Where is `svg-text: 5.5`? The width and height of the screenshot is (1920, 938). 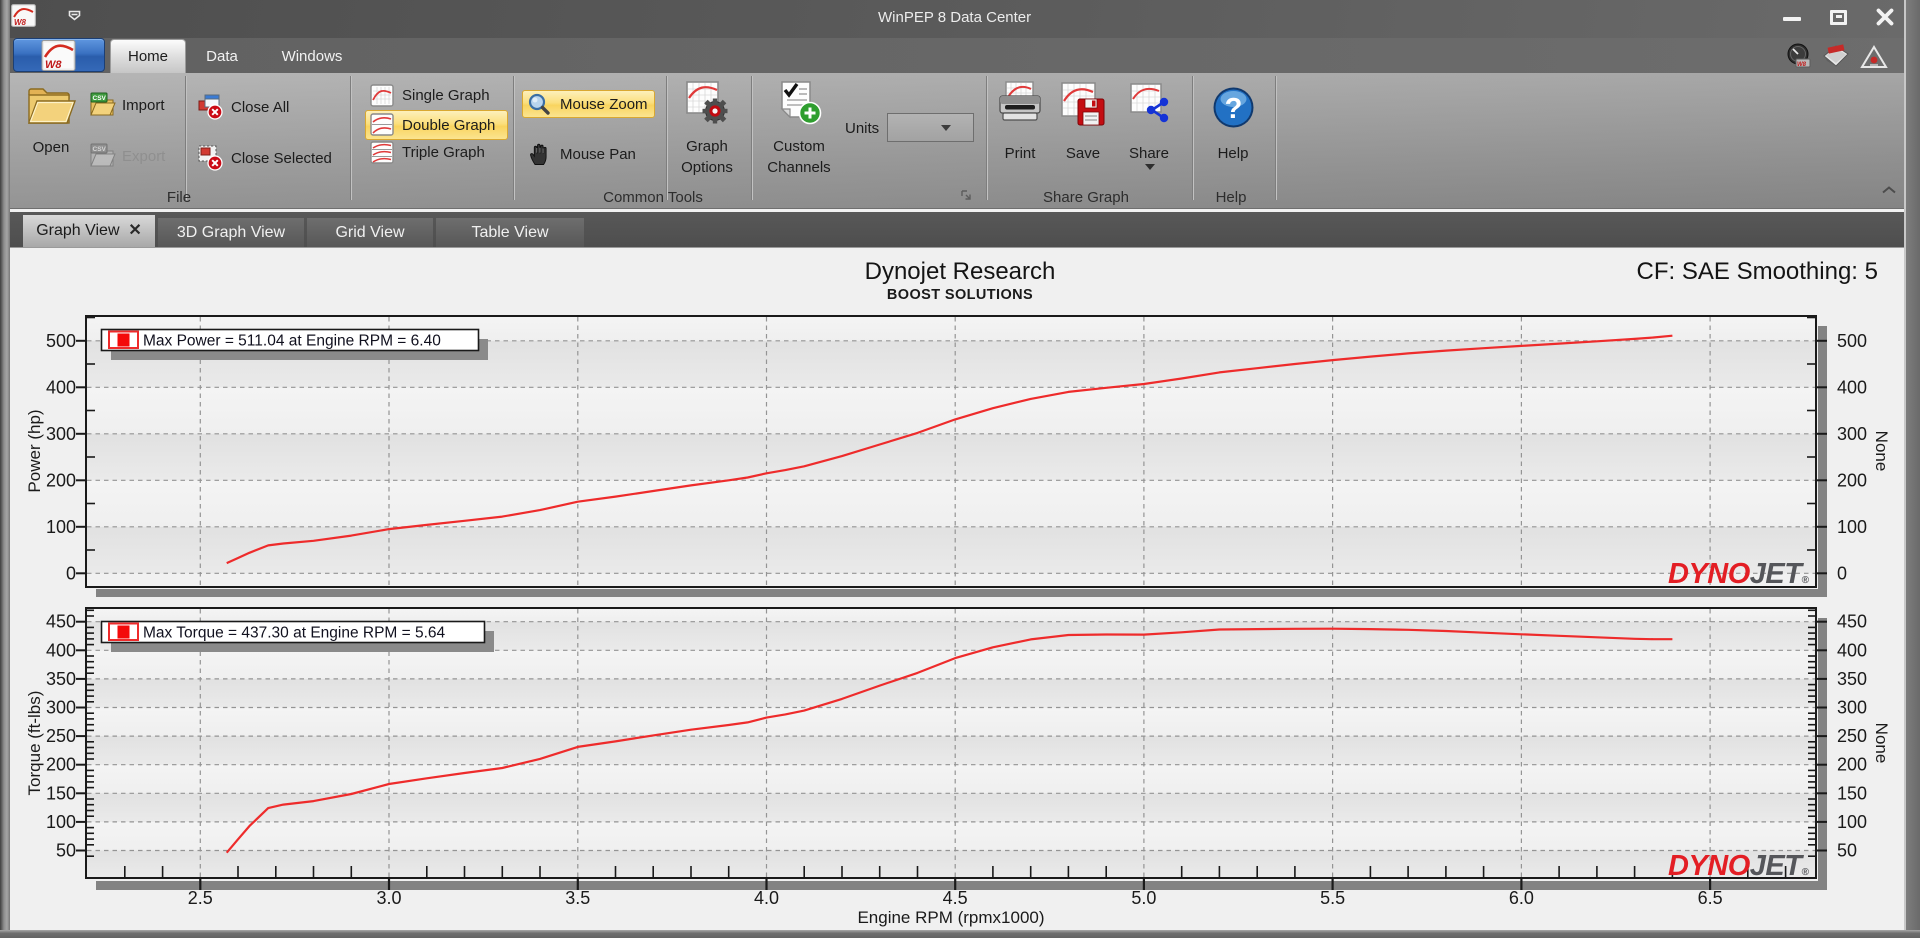
svg-text: 5.5 is located at coordinates (1332, 898).